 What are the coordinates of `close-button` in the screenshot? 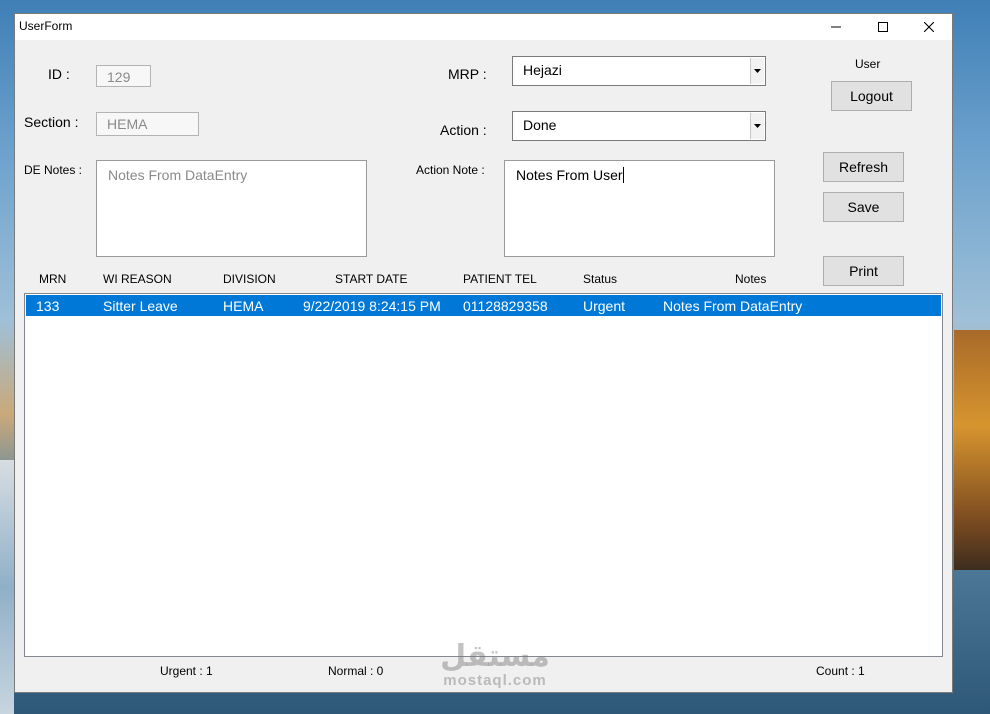 It's located at (929, 27).